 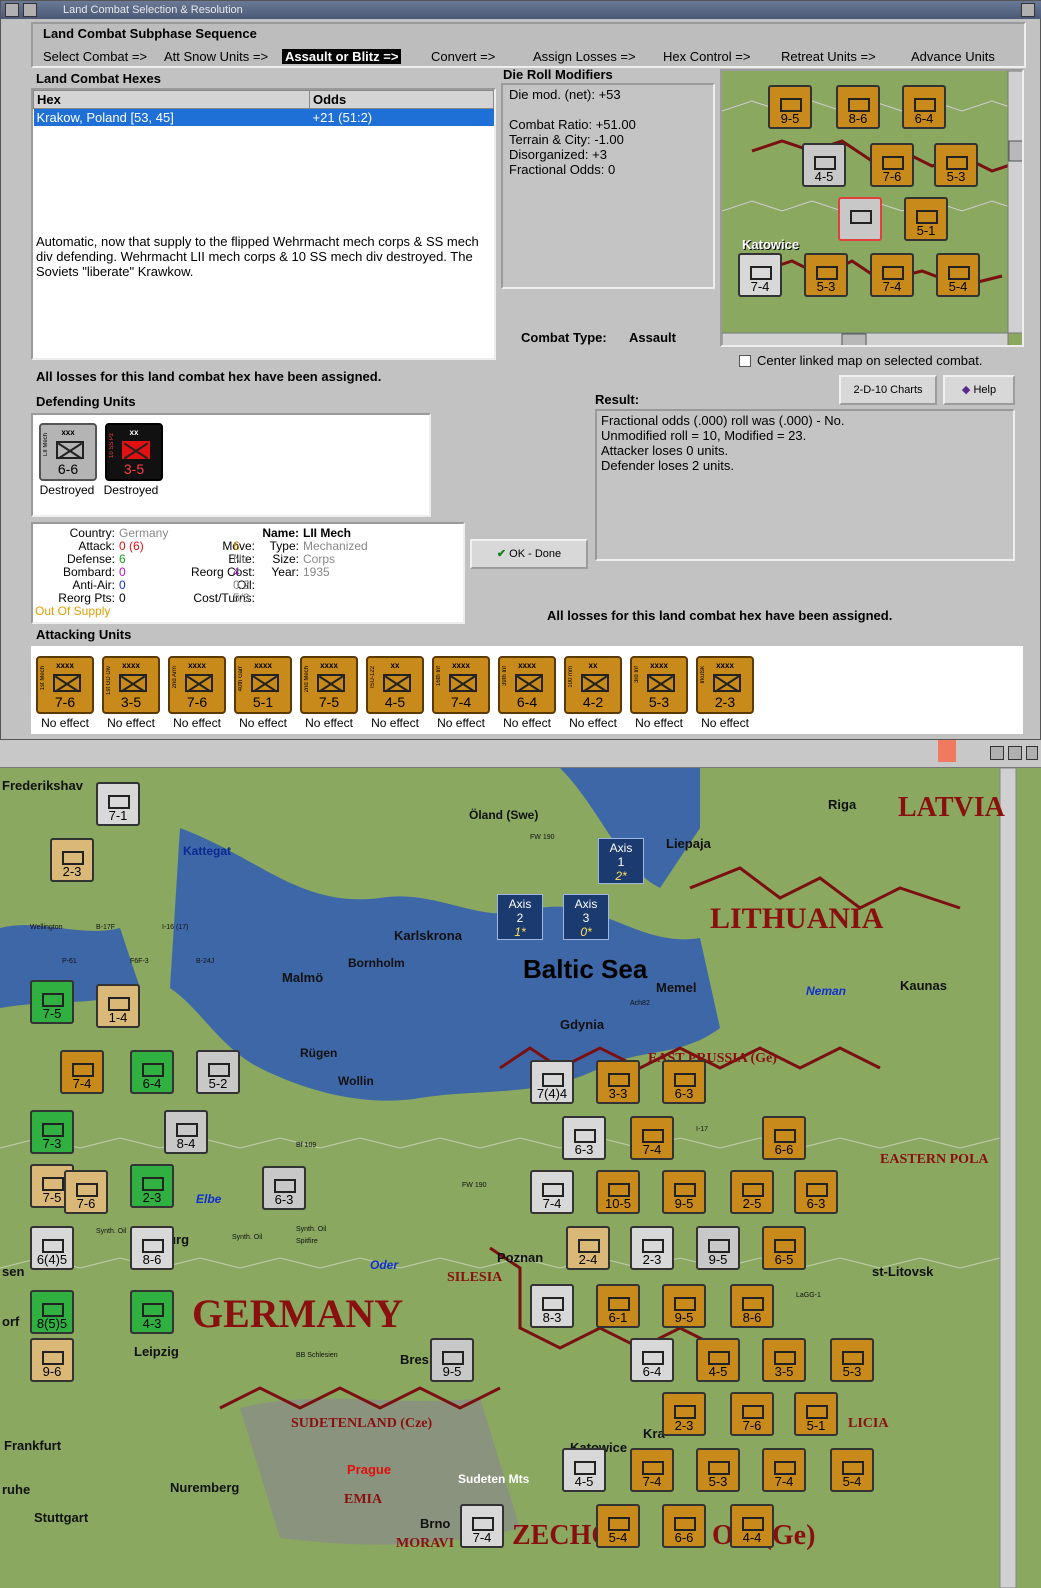 What do you see at coordinates (527, 685) in the screenshot?
I see `attacker-unit: xxxx 39th Inf 6-4` at bounding box center [527, 685].